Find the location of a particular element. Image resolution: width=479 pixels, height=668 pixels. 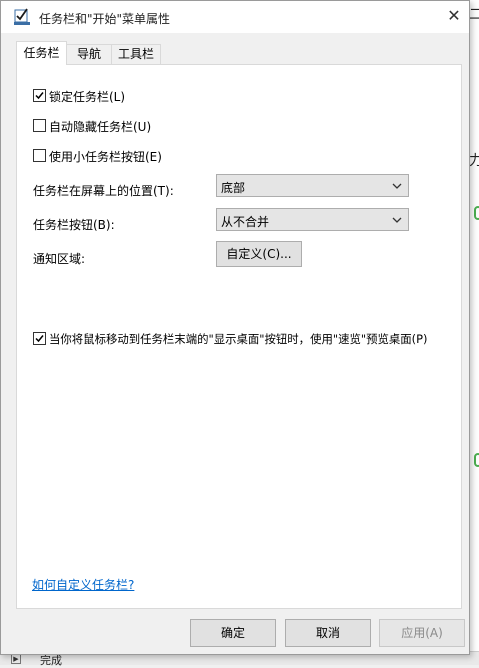

peek-checkbox is located at coordinates (39, 338).